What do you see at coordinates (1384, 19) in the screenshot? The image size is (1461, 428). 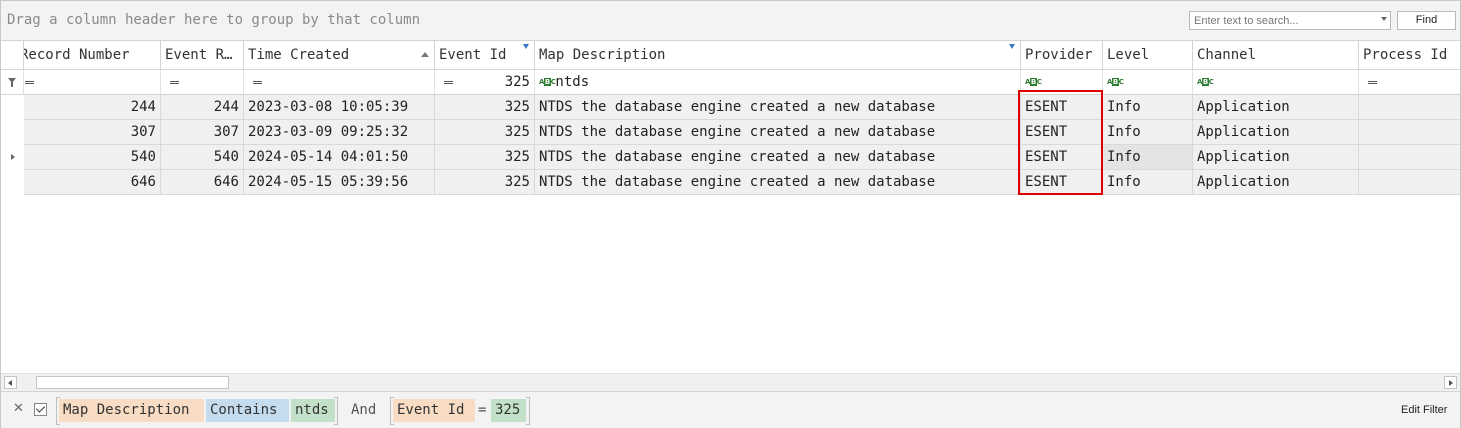 I see `search-dropdown-chevron-icon` at bounding box center [1384, 19].